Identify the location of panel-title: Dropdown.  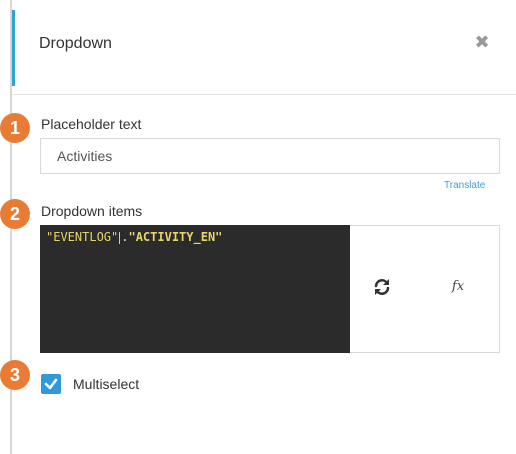
(75, 43).